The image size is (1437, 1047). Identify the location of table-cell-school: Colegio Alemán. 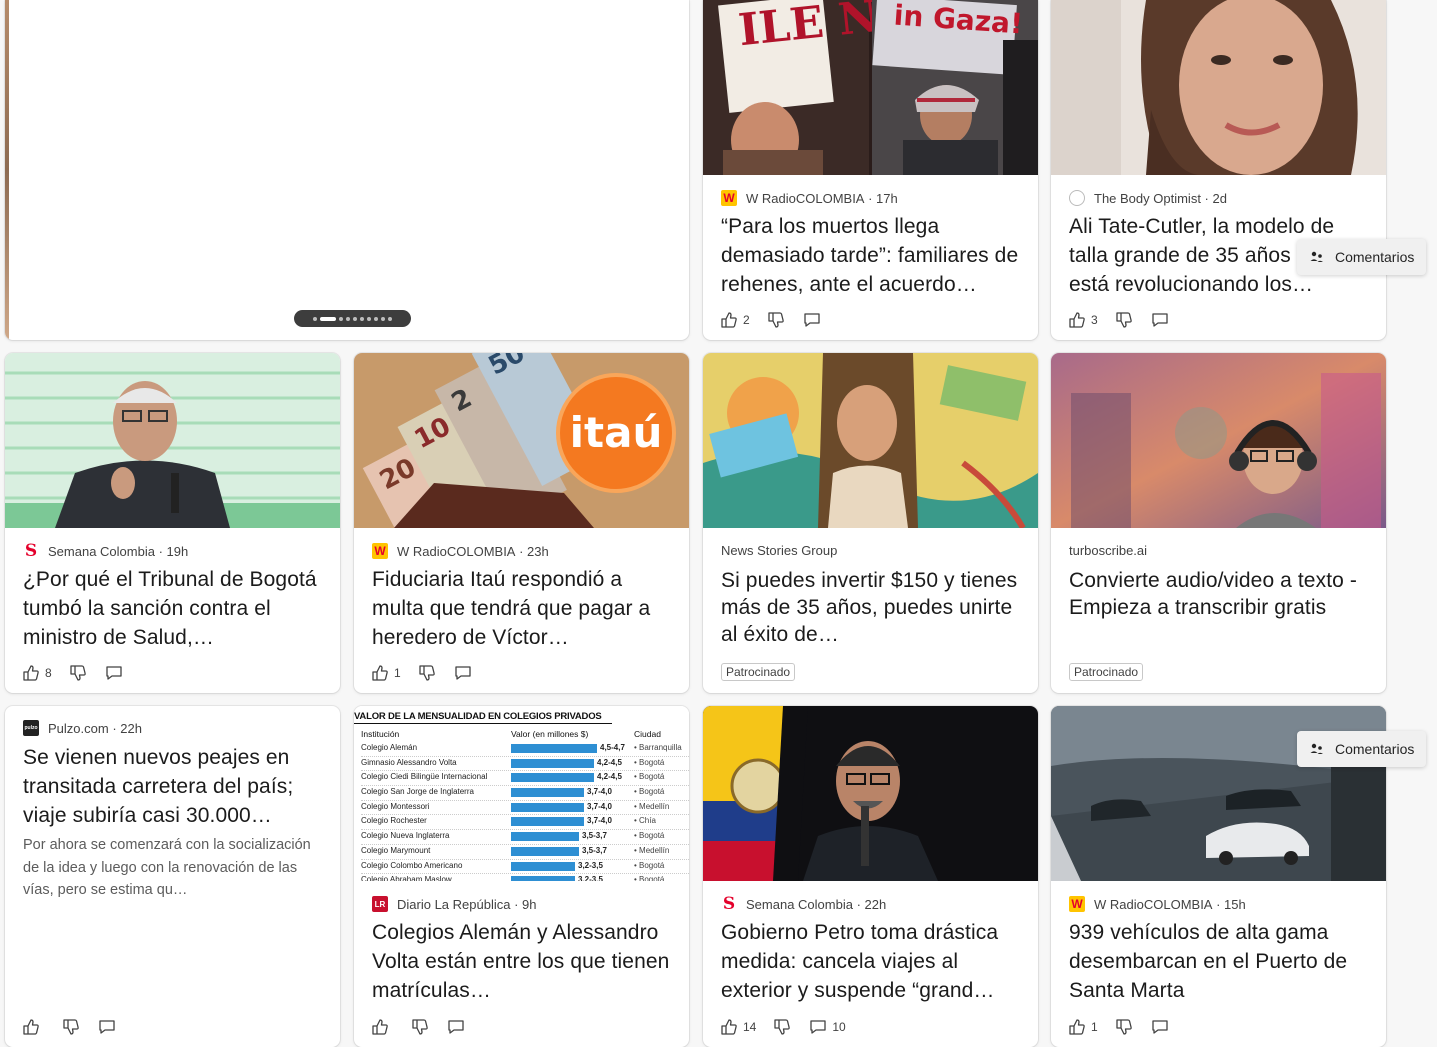
(389, 747).